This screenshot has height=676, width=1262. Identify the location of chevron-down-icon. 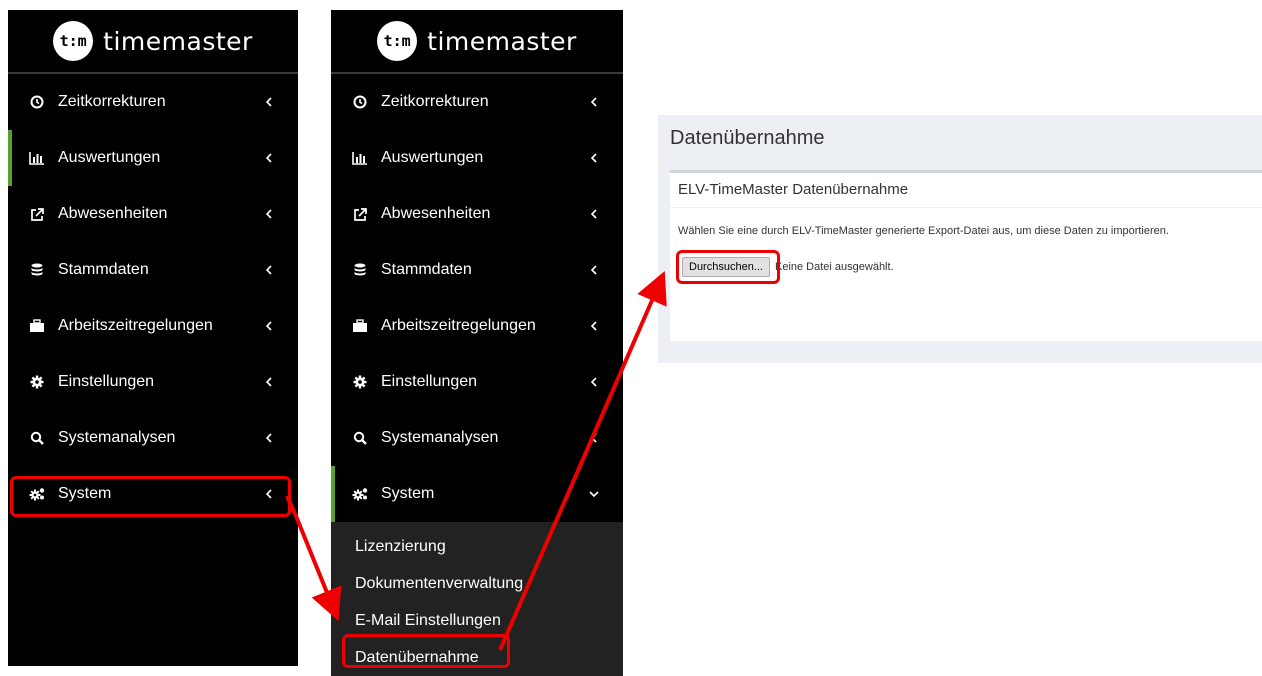
(594, 494).